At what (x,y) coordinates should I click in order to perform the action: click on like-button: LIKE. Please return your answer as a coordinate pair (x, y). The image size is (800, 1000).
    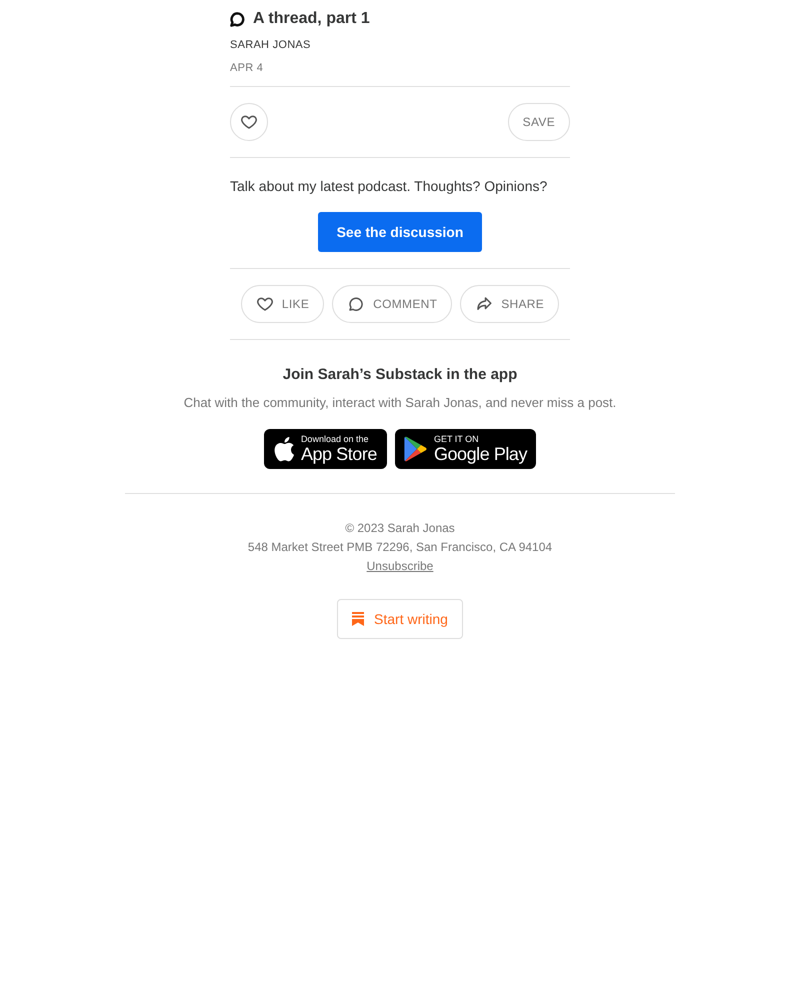
    Looking at the image, I should click on (282, 304).